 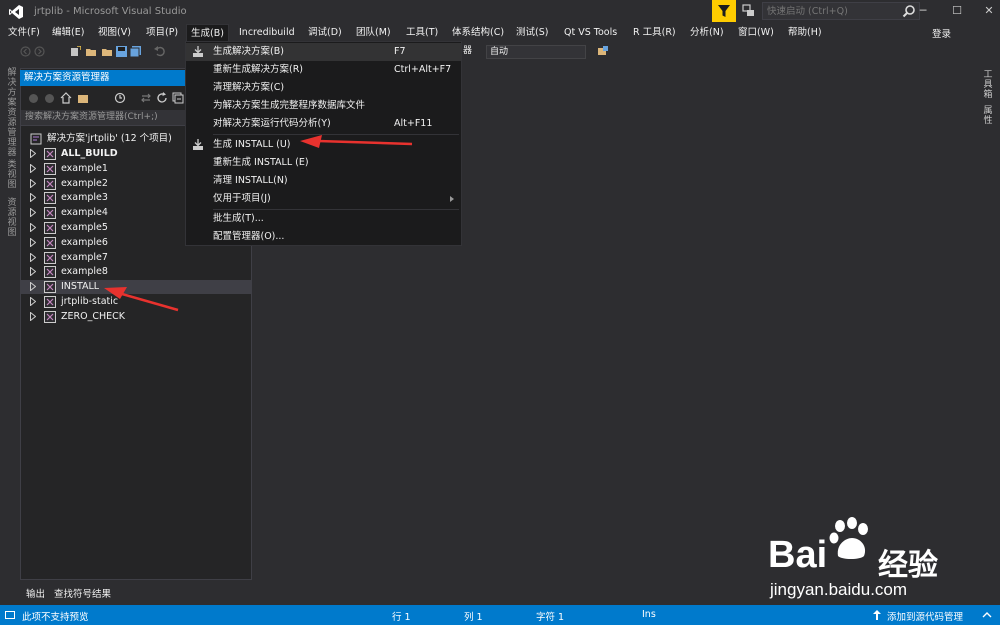 What do you see at coordinates (136, 302) in the screenshot?
I see `project-node: jrtplib-static` at bounding box center [136, 302].